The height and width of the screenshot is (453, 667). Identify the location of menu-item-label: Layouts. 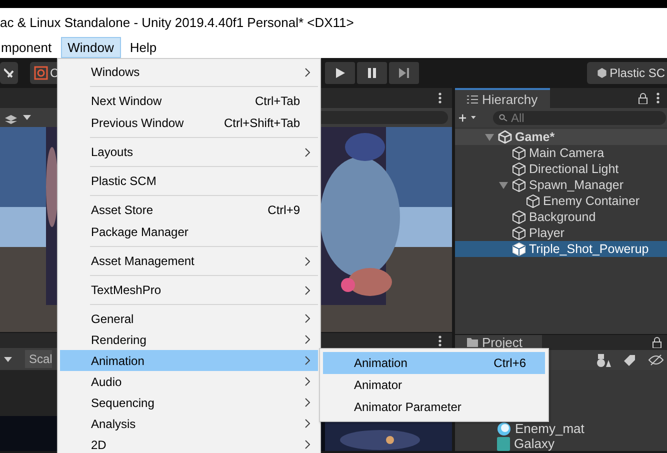
(112, 152).